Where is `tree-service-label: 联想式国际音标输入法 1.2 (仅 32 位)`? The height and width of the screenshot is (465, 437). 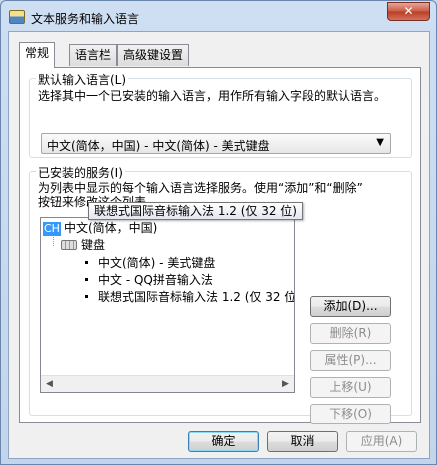
tree-service-label: 联想式国际音标输入法 1.2 (仅 32 位) is located at coordinates (196, 297).